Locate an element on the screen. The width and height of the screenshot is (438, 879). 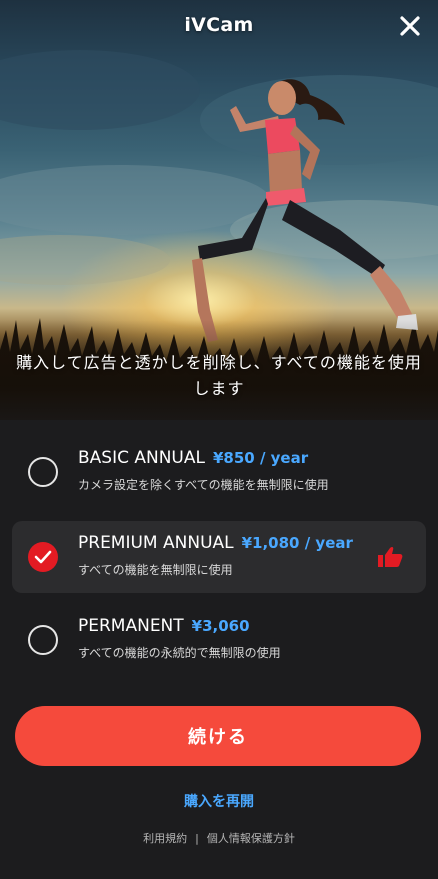
close-button is located at coordinates (410, 26).